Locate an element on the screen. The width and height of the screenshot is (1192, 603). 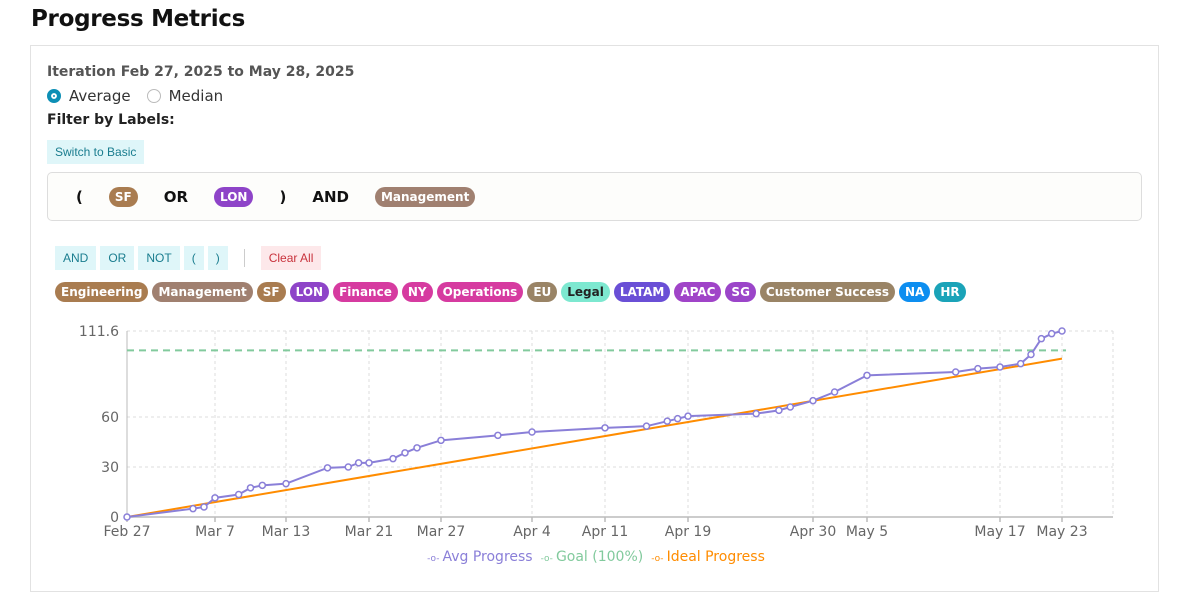
legend-item: -o- Avg Progress is located at coordinates (479, 557).